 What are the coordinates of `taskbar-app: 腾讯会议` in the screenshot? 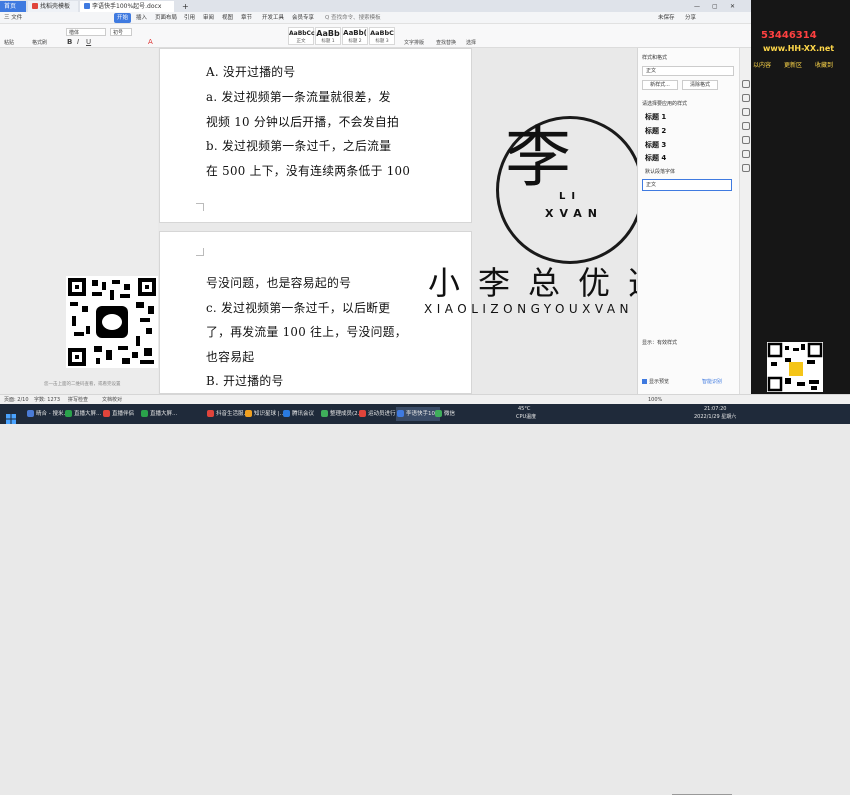 It's located at (298, 414).